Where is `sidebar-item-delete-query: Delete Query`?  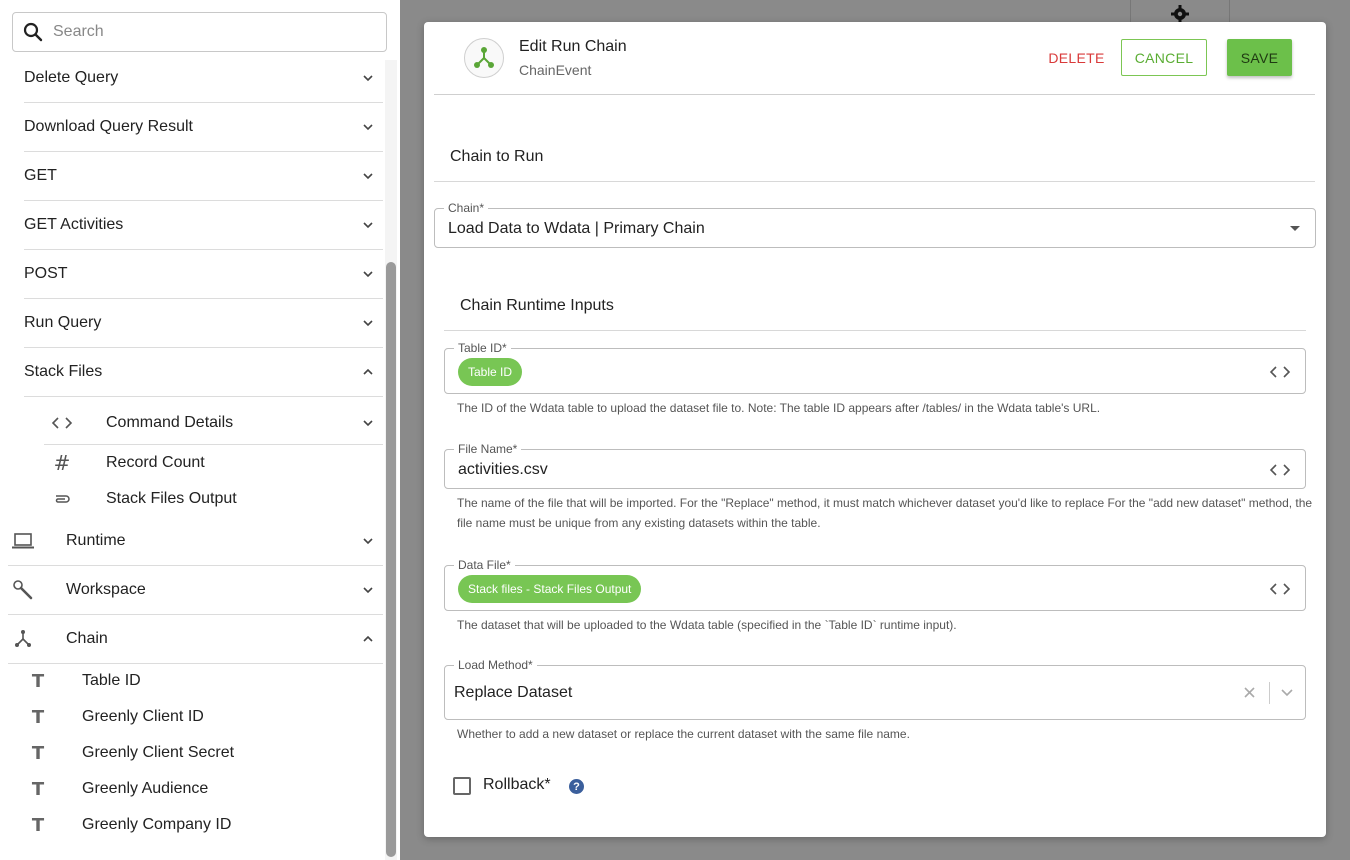
sidebar-item-delete-query: Delete Query is located at coordinates (203, 78).